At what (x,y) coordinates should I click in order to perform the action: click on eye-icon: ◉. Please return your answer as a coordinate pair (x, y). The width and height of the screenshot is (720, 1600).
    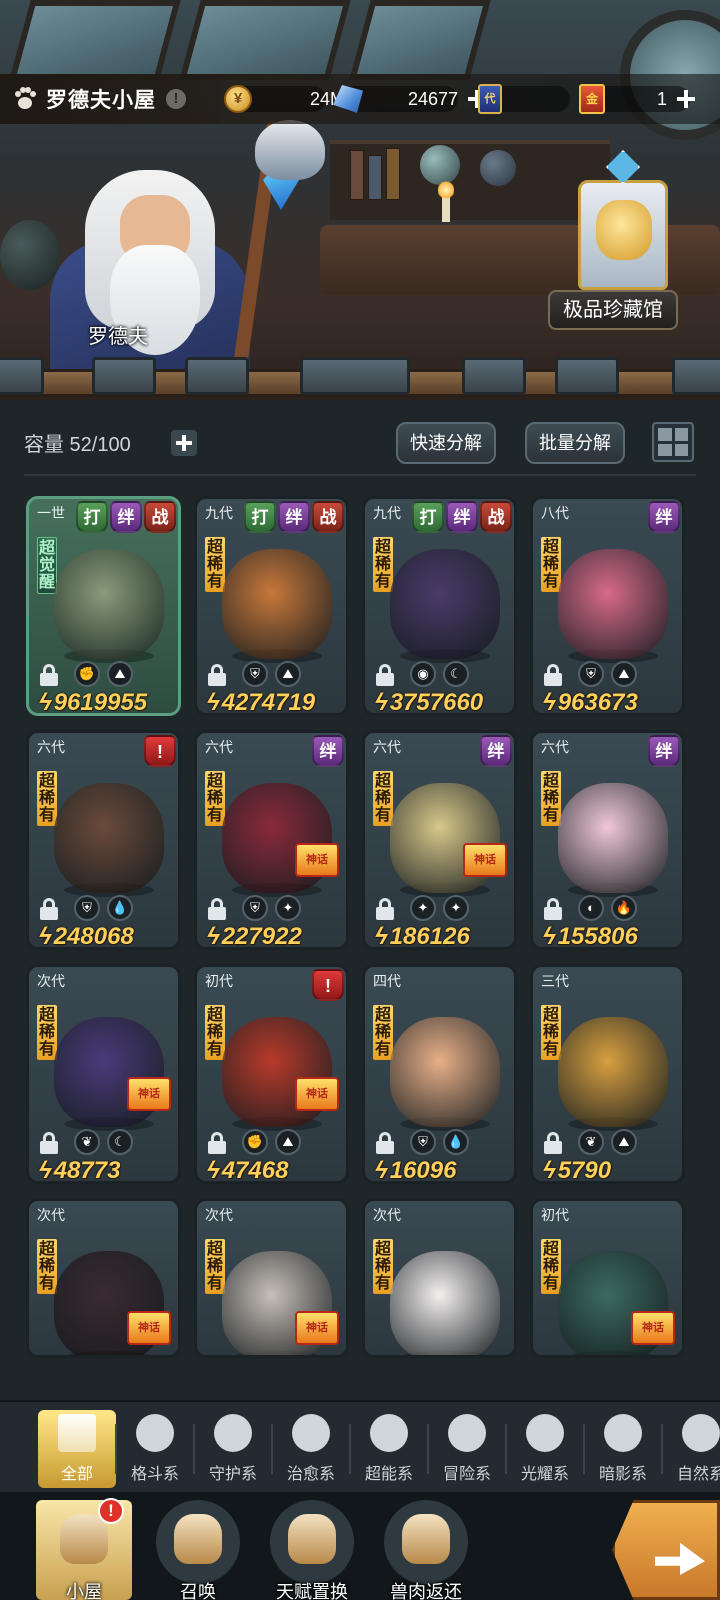
    Looking at the image, I should click on (423, 674).